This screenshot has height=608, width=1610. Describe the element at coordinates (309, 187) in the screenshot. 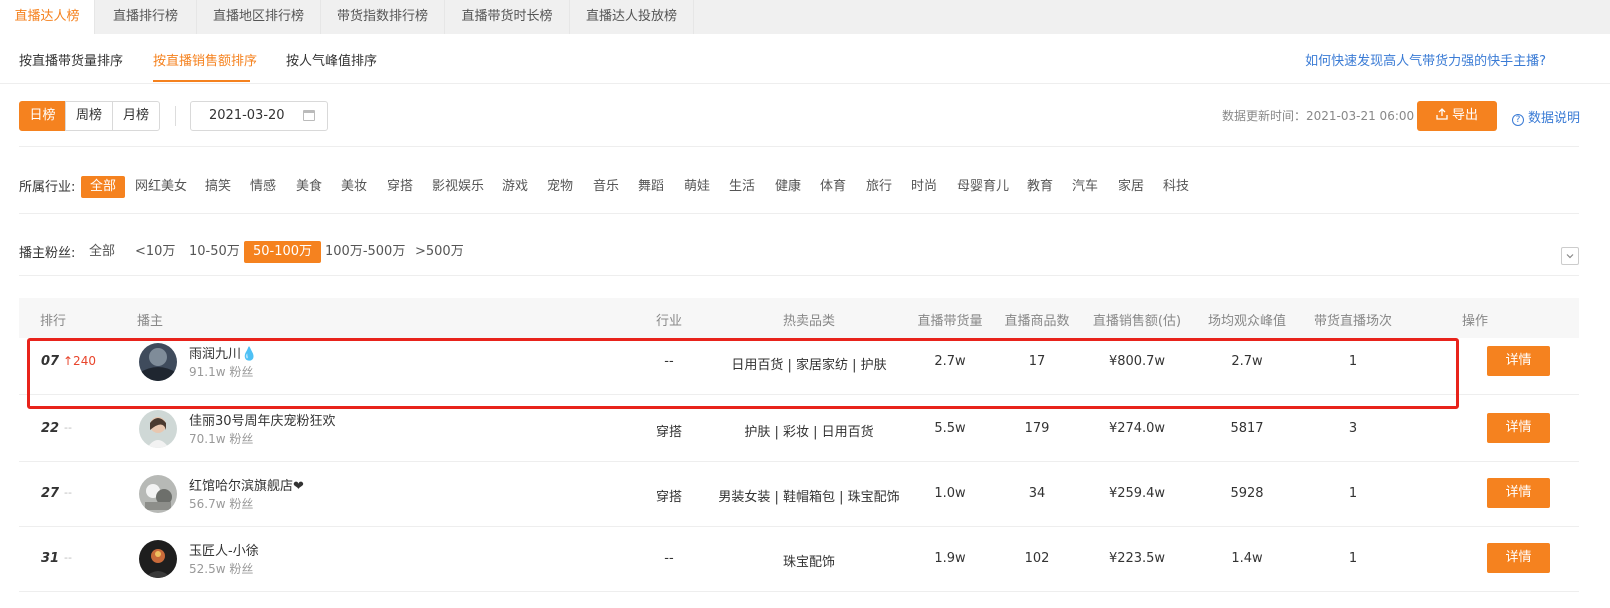

I see `industry-option: 美食` at that location.